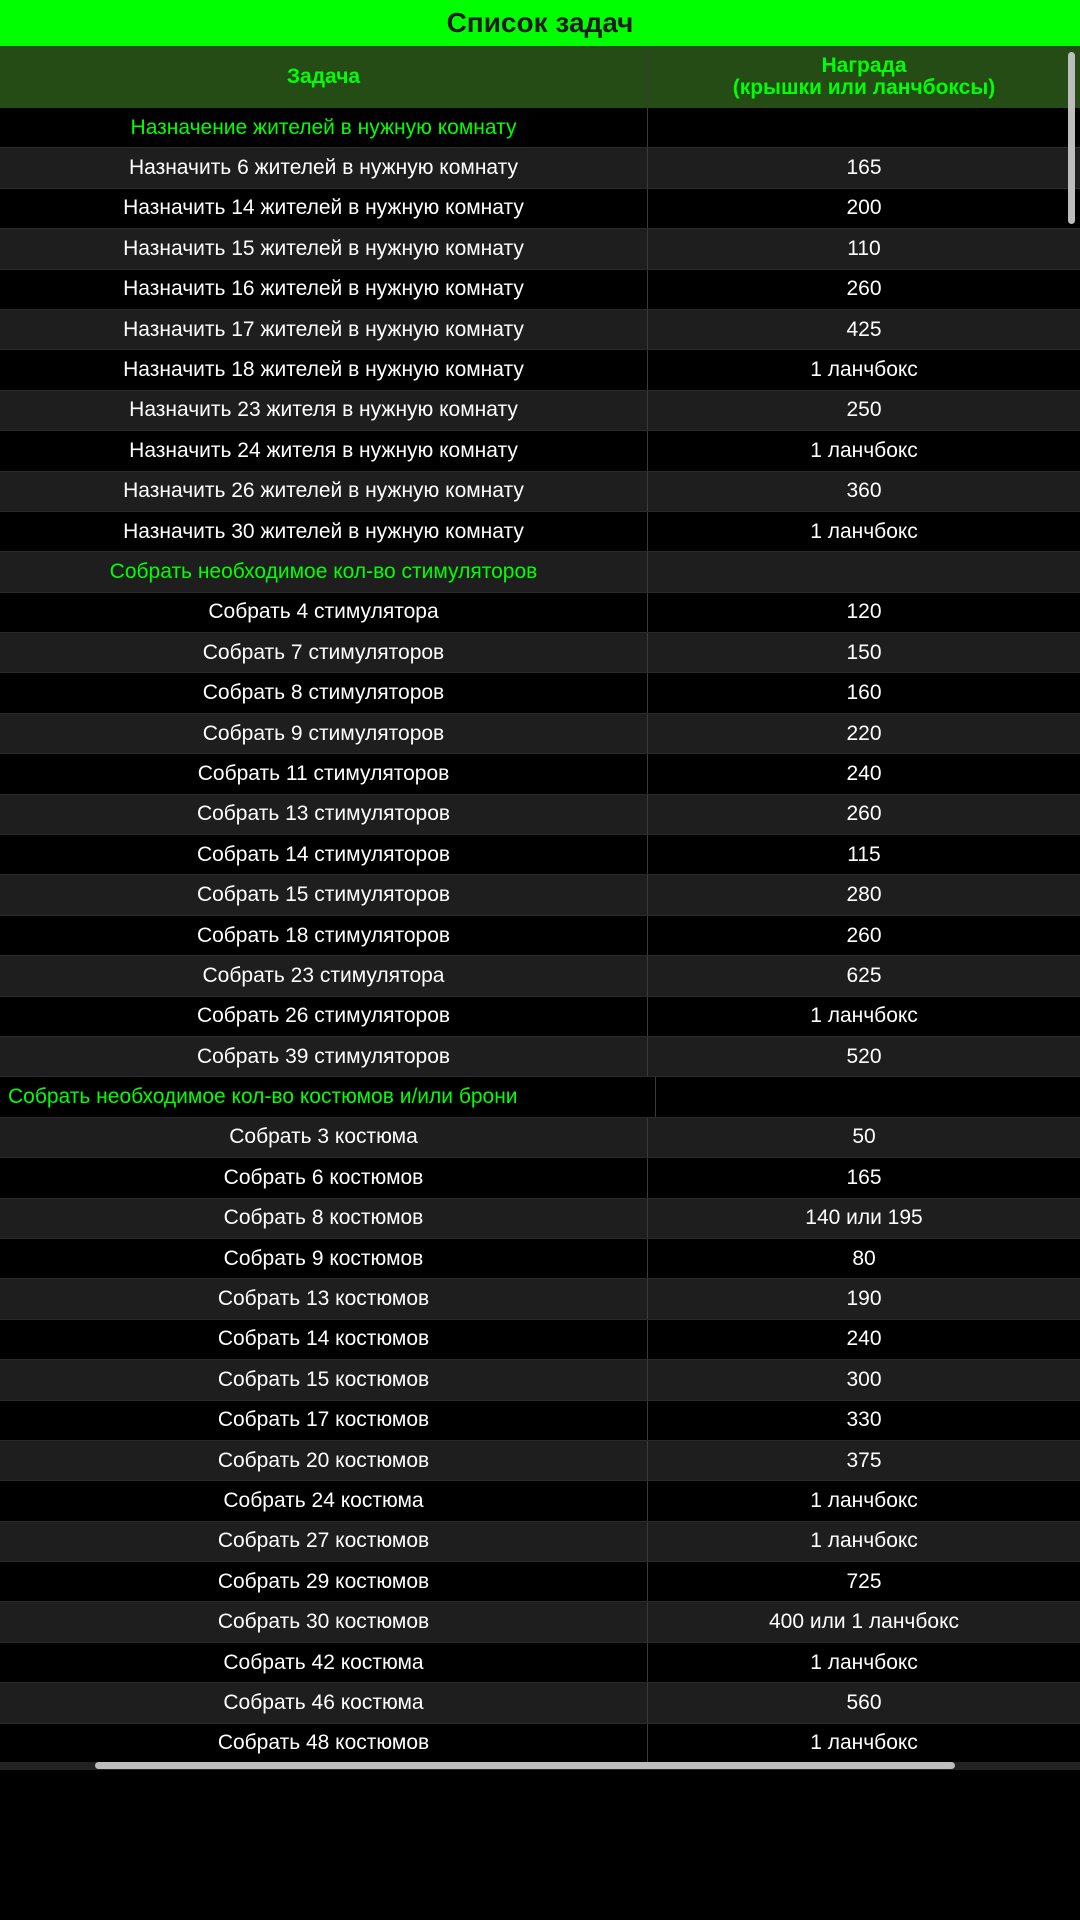 The width and height of the screenshot is (1080, 1920). Describe the element at coordinates (864, 1420) in the screenshot. I see `reward-cell: 330` at that location.